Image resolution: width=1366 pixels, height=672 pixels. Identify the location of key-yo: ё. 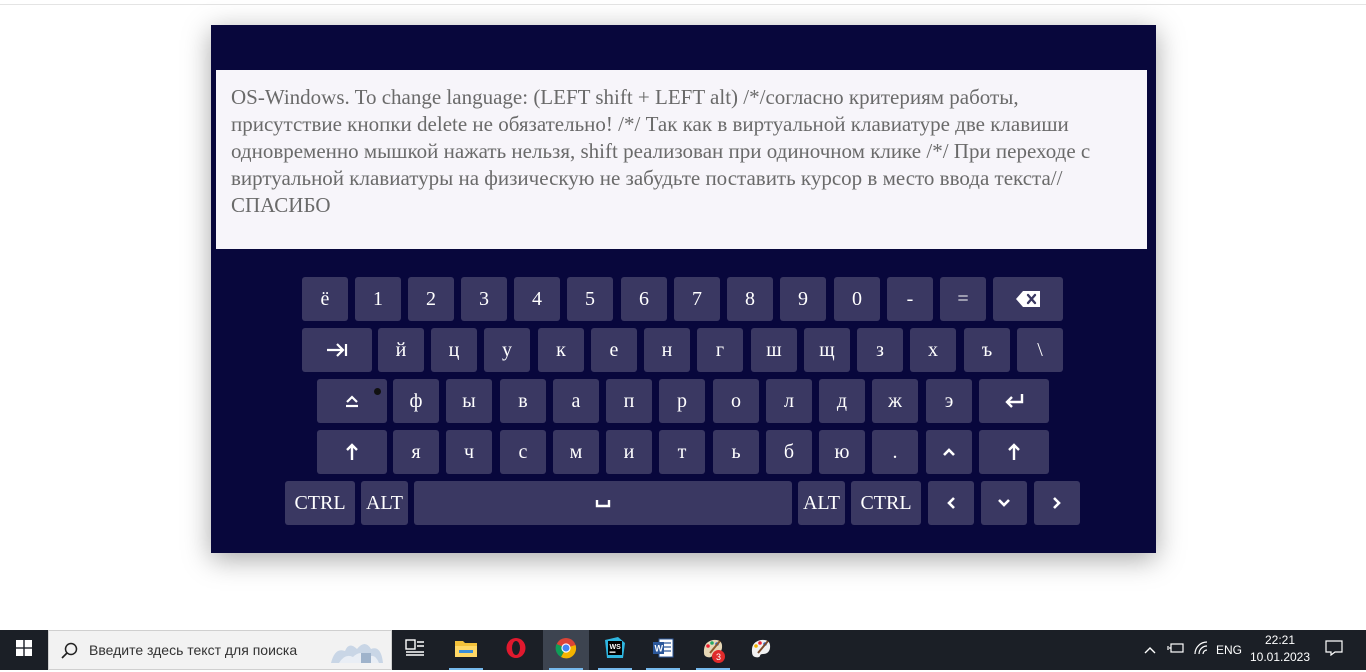
(325, 299).